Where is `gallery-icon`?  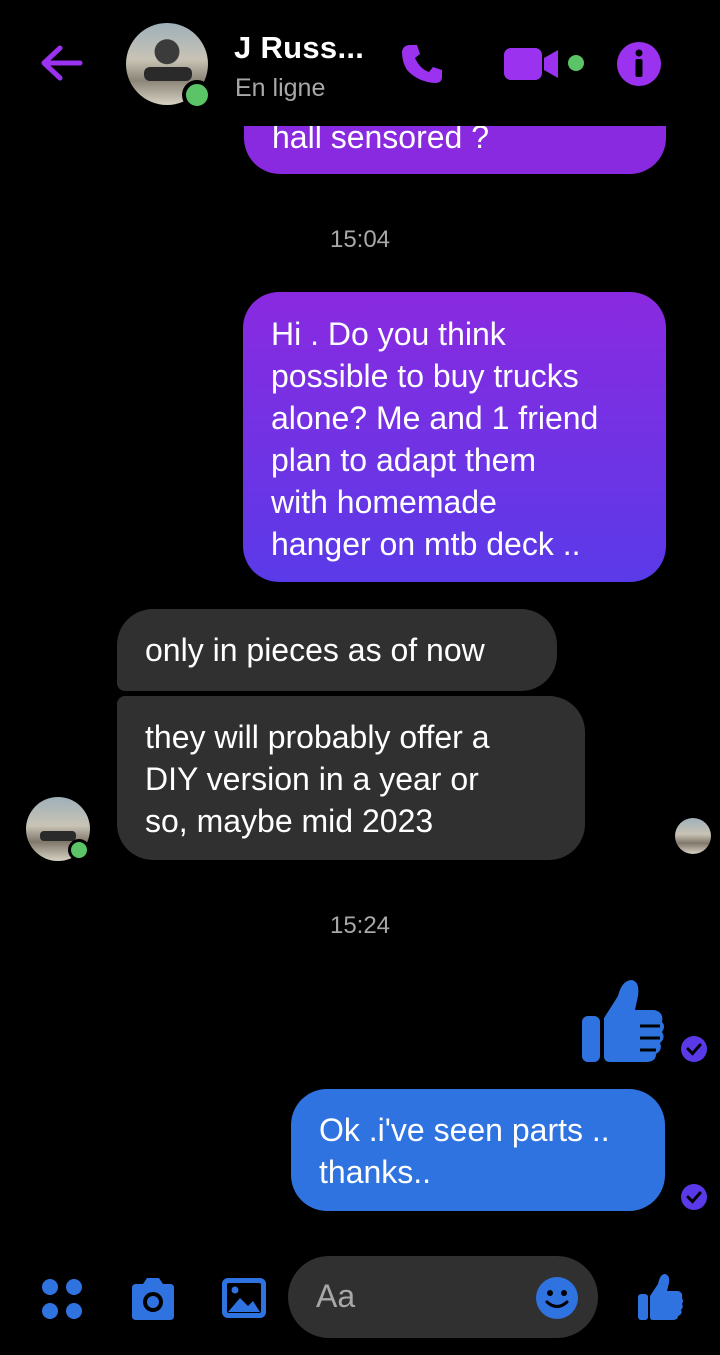 gallery-icon is located at coordinates (244, 1298).